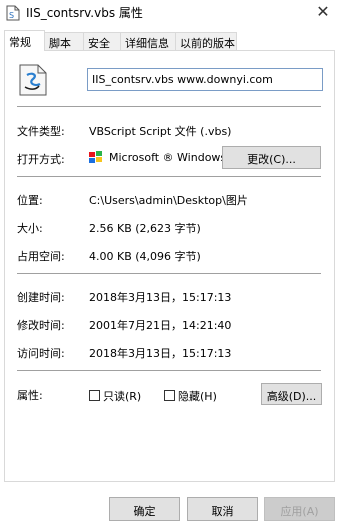  What do you see at coordinates (160, 131) in the screenshot?
I see `file-type-value: VBScript Script 文件 (.vbs)` at bounding box center [160, 131].